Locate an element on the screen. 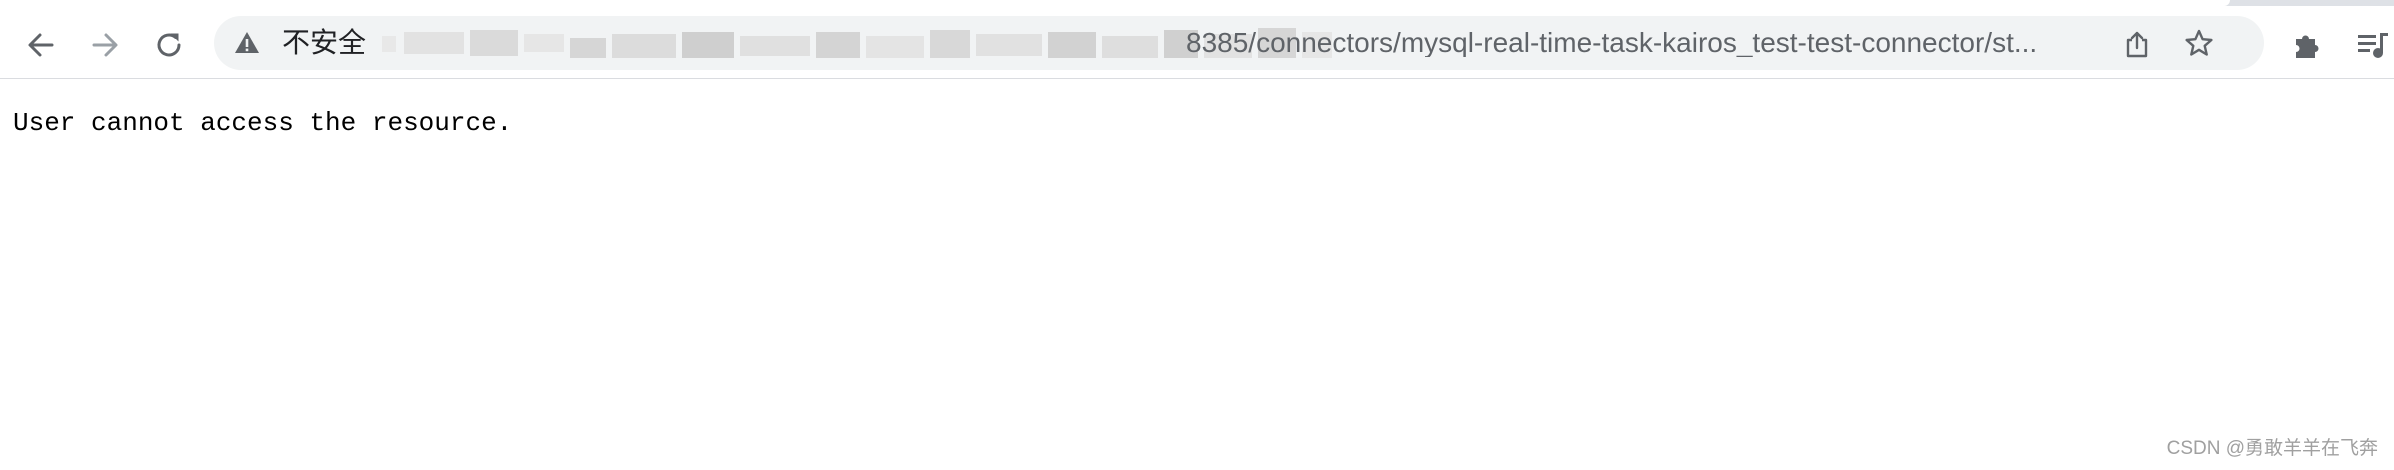  arrow-left-icon is located at coordinates (41, 45).